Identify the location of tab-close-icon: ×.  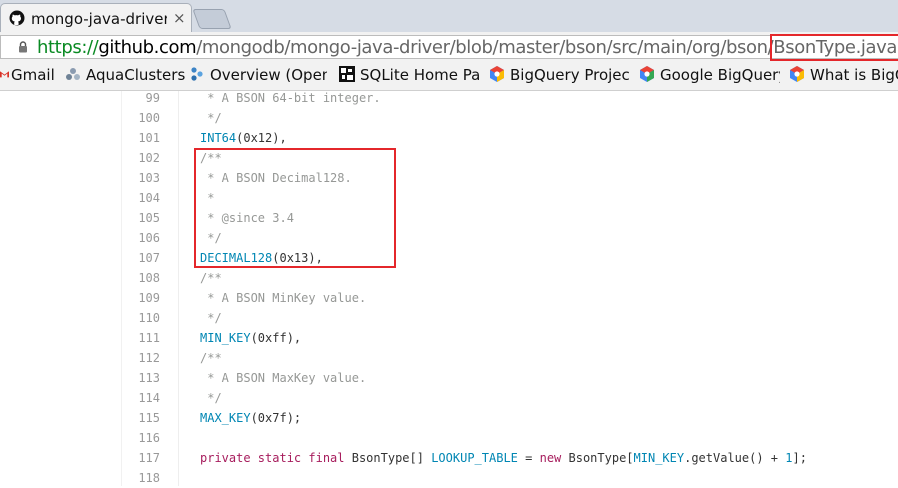
(179, 18).